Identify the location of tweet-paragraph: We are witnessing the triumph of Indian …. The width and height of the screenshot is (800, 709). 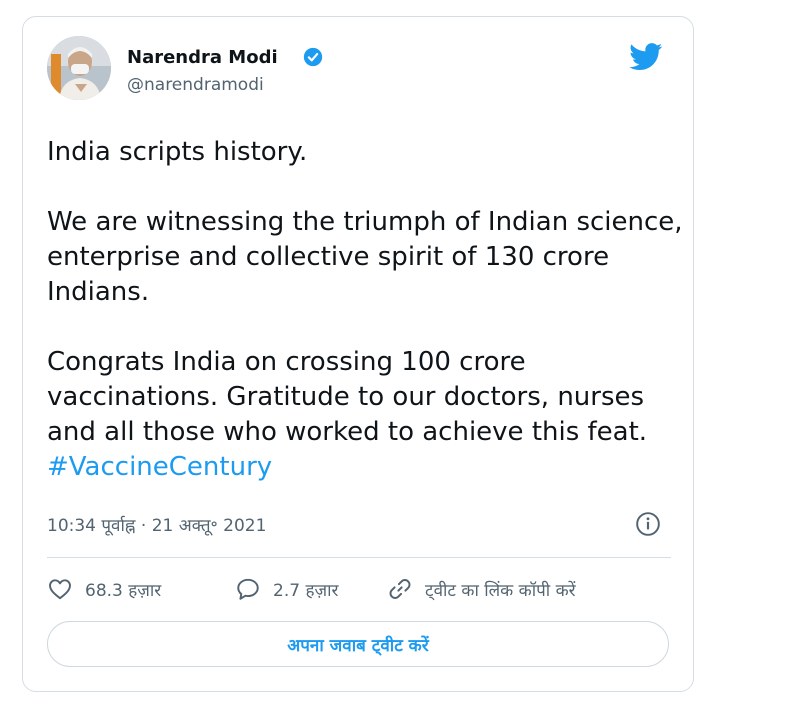
(365, 257).